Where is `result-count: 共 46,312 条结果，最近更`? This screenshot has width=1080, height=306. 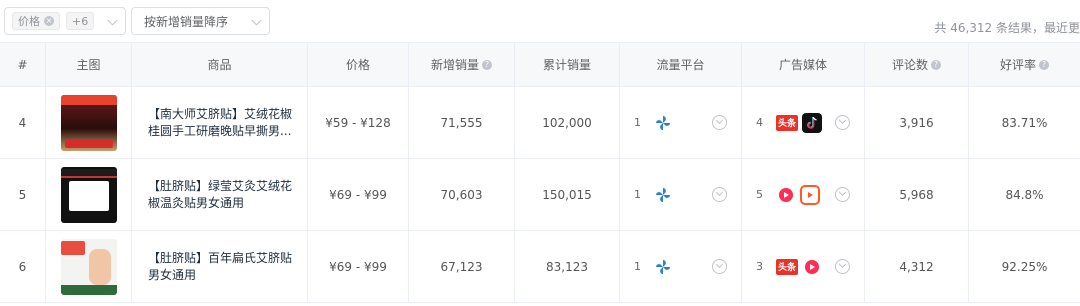 result-count: 共 46,312 条结果，最近更 is located at coordinates (1007, 28).